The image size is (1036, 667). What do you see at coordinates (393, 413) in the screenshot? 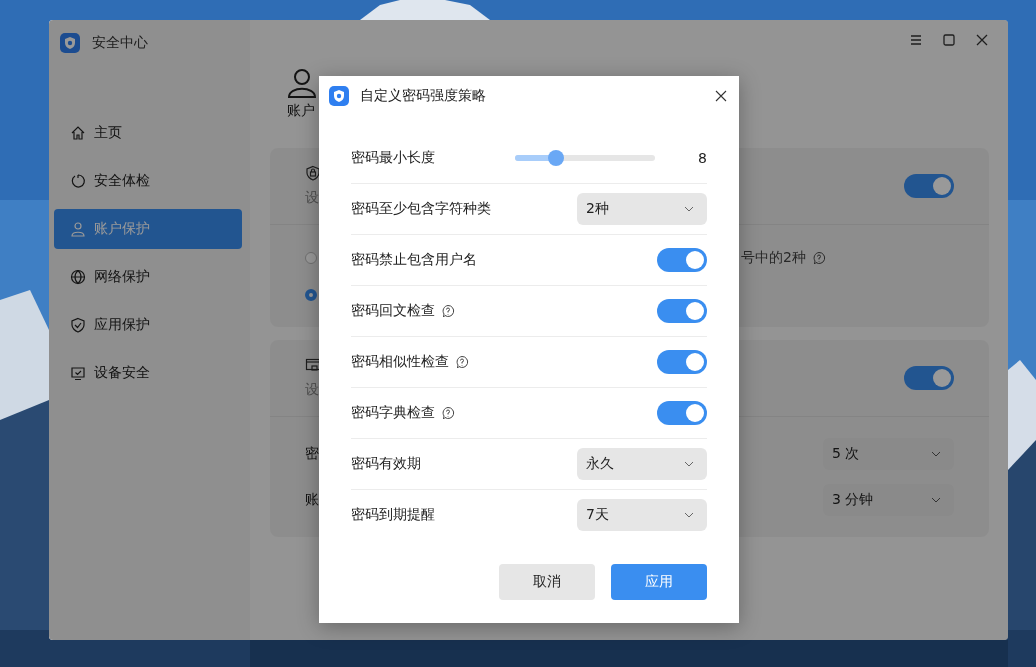
I see `setting-label: 密码字典检查` at bounding box center [393, 413].